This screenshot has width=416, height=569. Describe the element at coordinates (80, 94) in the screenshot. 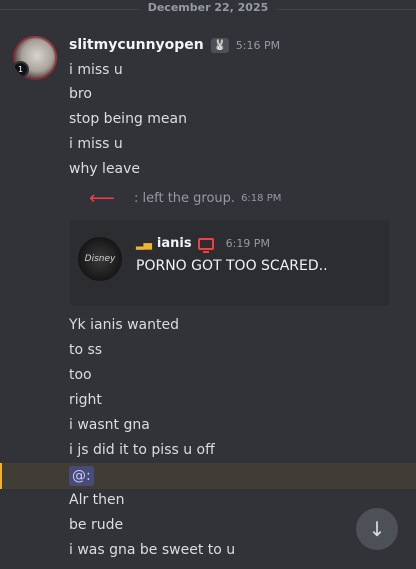

I see `message-text: bro` at that location.